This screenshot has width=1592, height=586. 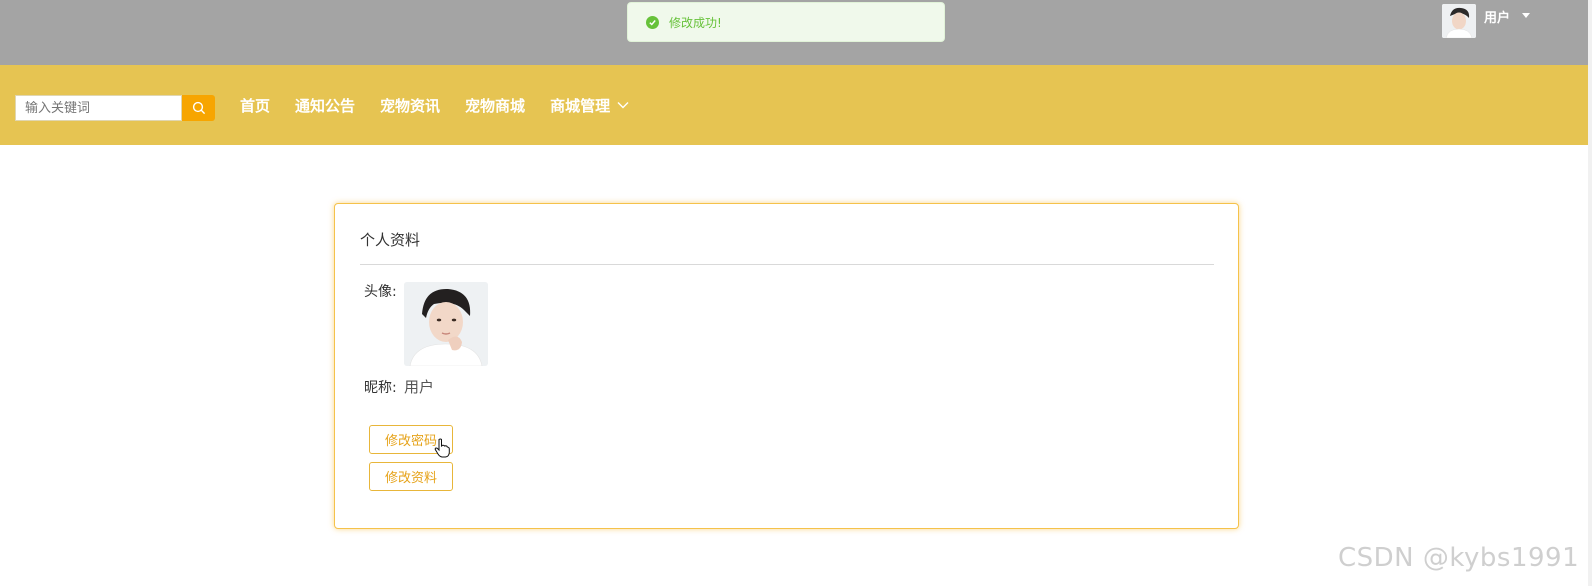 I want to click on nickname-label: 昵称:, so click(x=380, y=388).